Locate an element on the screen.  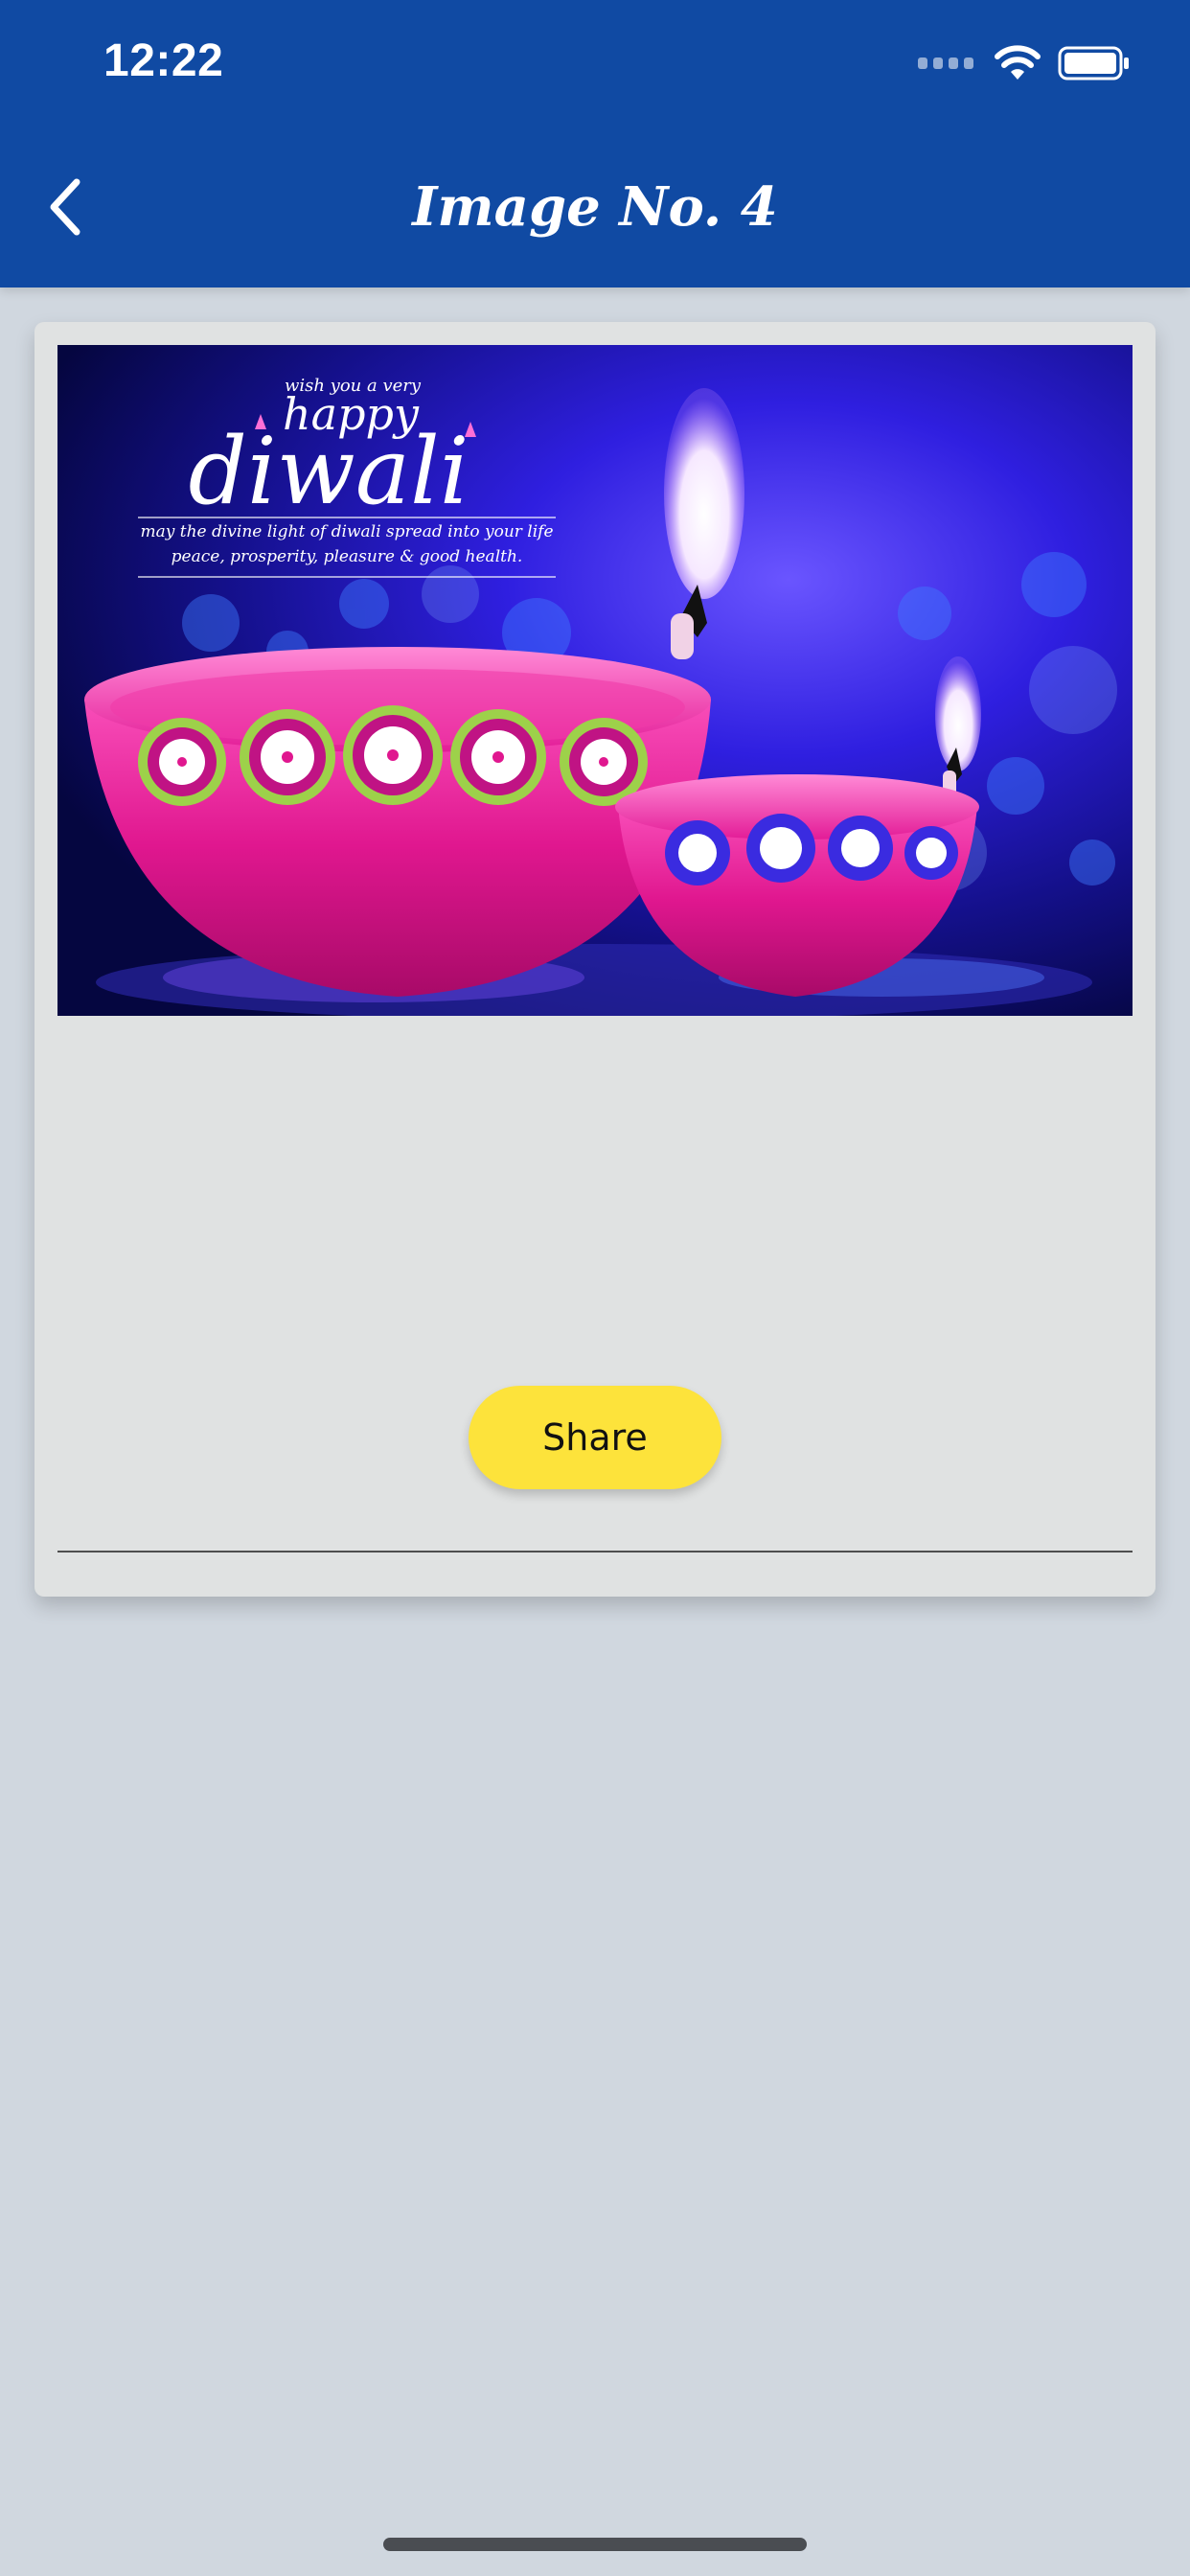
image-diwali-text: diwali is located at coordinates (329, 471).